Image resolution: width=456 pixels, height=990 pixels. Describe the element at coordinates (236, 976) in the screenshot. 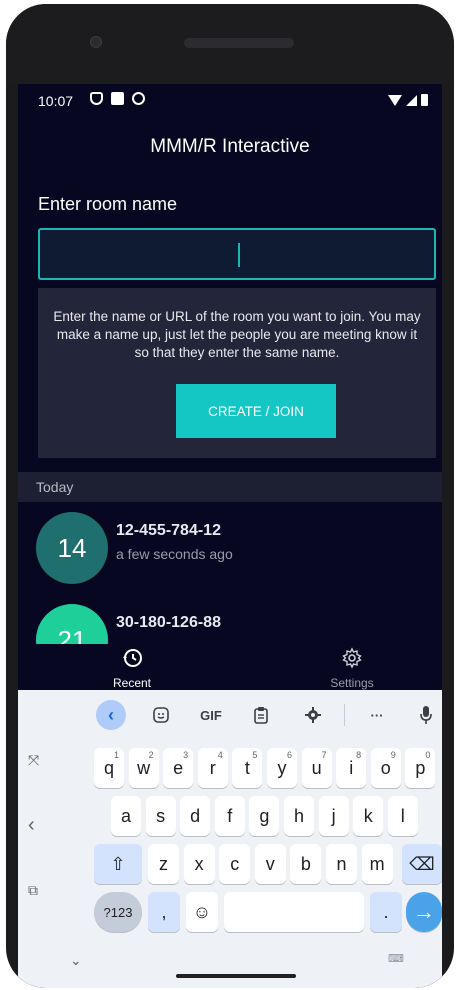

I see `gesture-bar` at that location.